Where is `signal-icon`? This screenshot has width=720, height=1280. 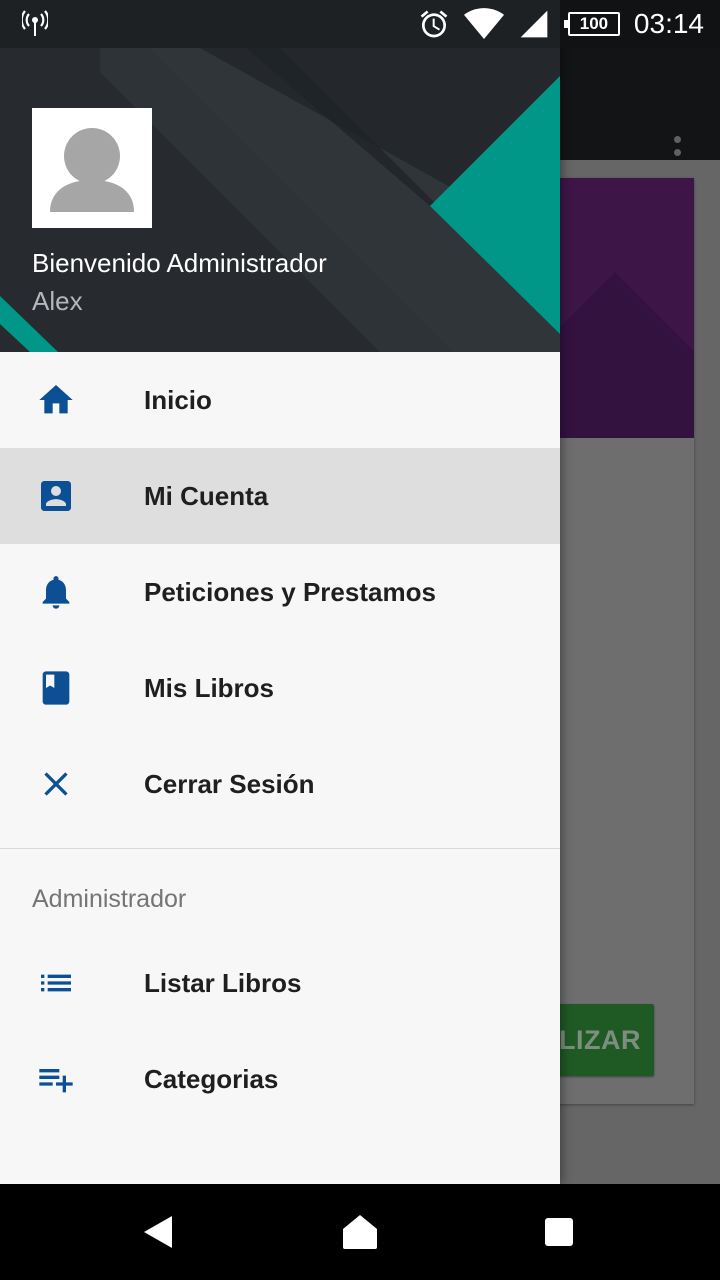
signal-icon is located at coordinates (534, 24).